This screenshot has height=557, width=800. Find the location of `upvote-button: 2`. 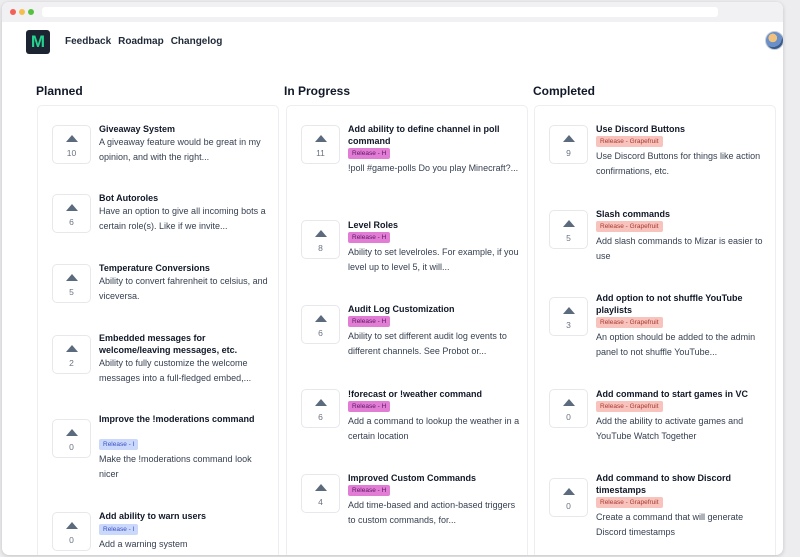

upvote-button: 2 is located at coordinates (71, 354).